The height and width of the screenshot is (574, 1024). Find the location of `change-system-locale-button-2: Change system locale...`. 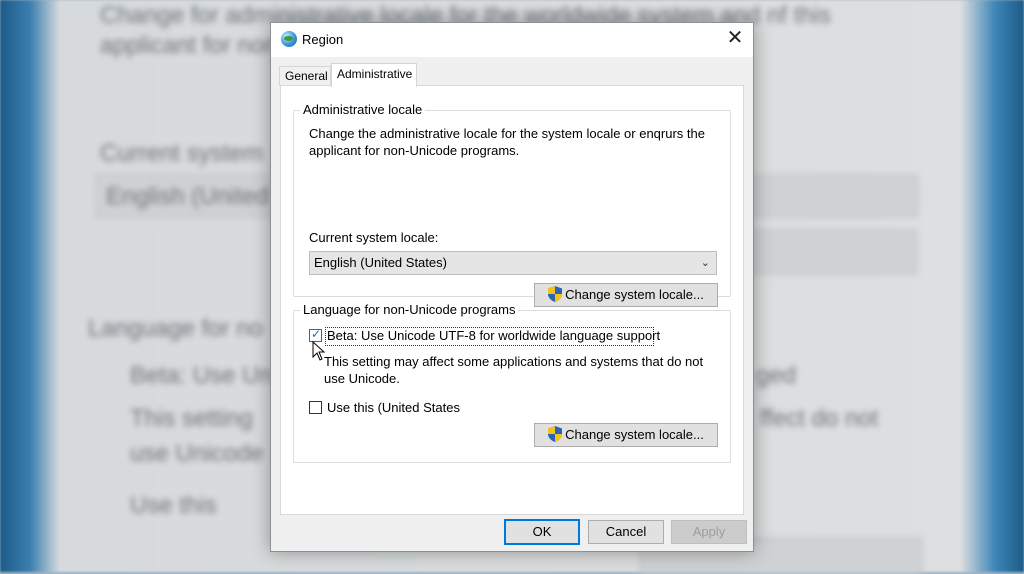

change-system-locale-button-2: Change system locale... is located at coordinates (626, 435).